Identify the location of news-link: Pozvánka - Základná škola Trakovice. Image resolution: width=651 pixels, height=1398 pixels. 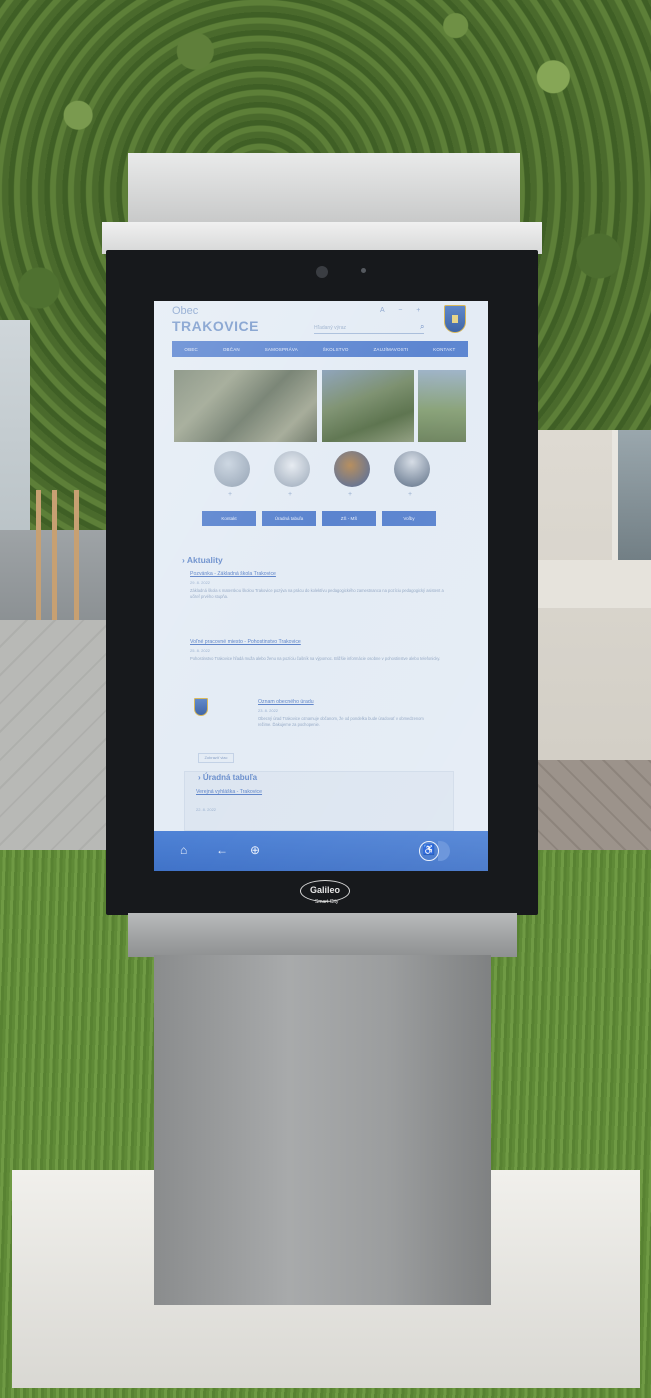
(233, 574).